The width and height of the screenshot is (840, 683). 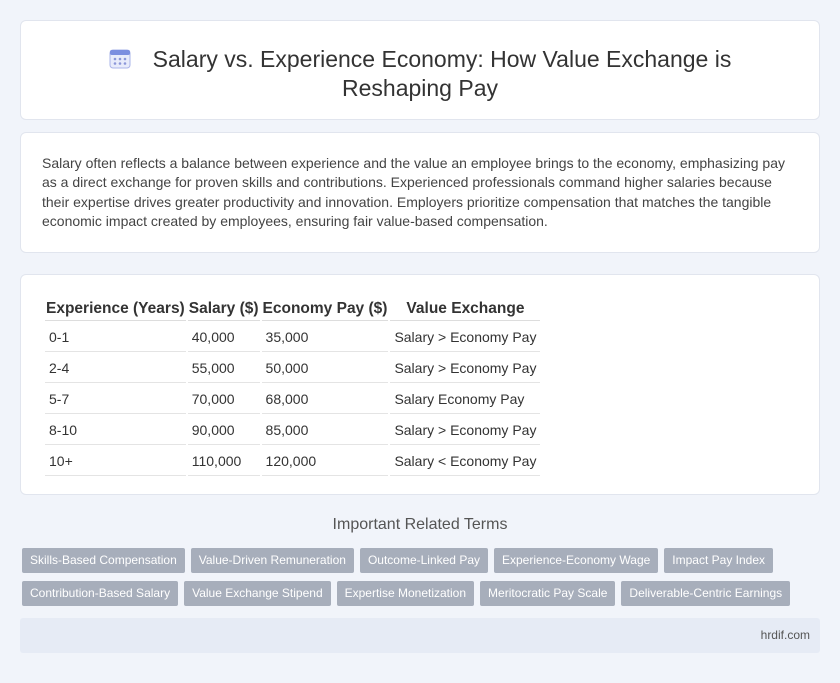 I want to click on related-term-tag: Contribution-Based Salary, so click(x=100, y=593).